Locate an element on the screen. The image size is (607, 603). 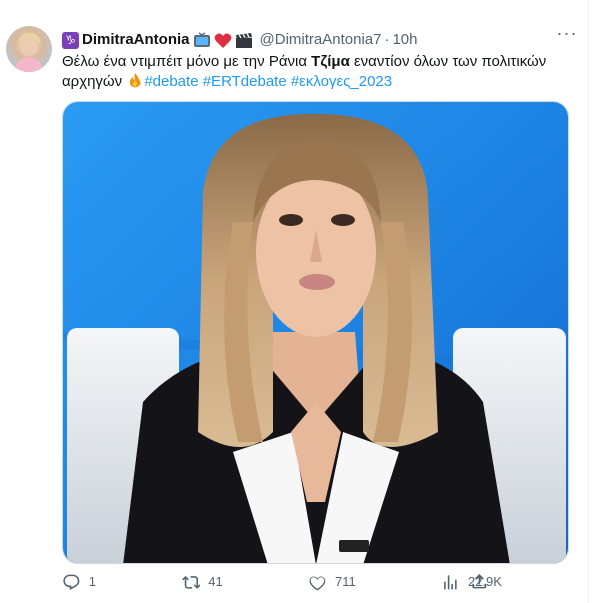
views-chart-icon is located at coordinates (450, 582).